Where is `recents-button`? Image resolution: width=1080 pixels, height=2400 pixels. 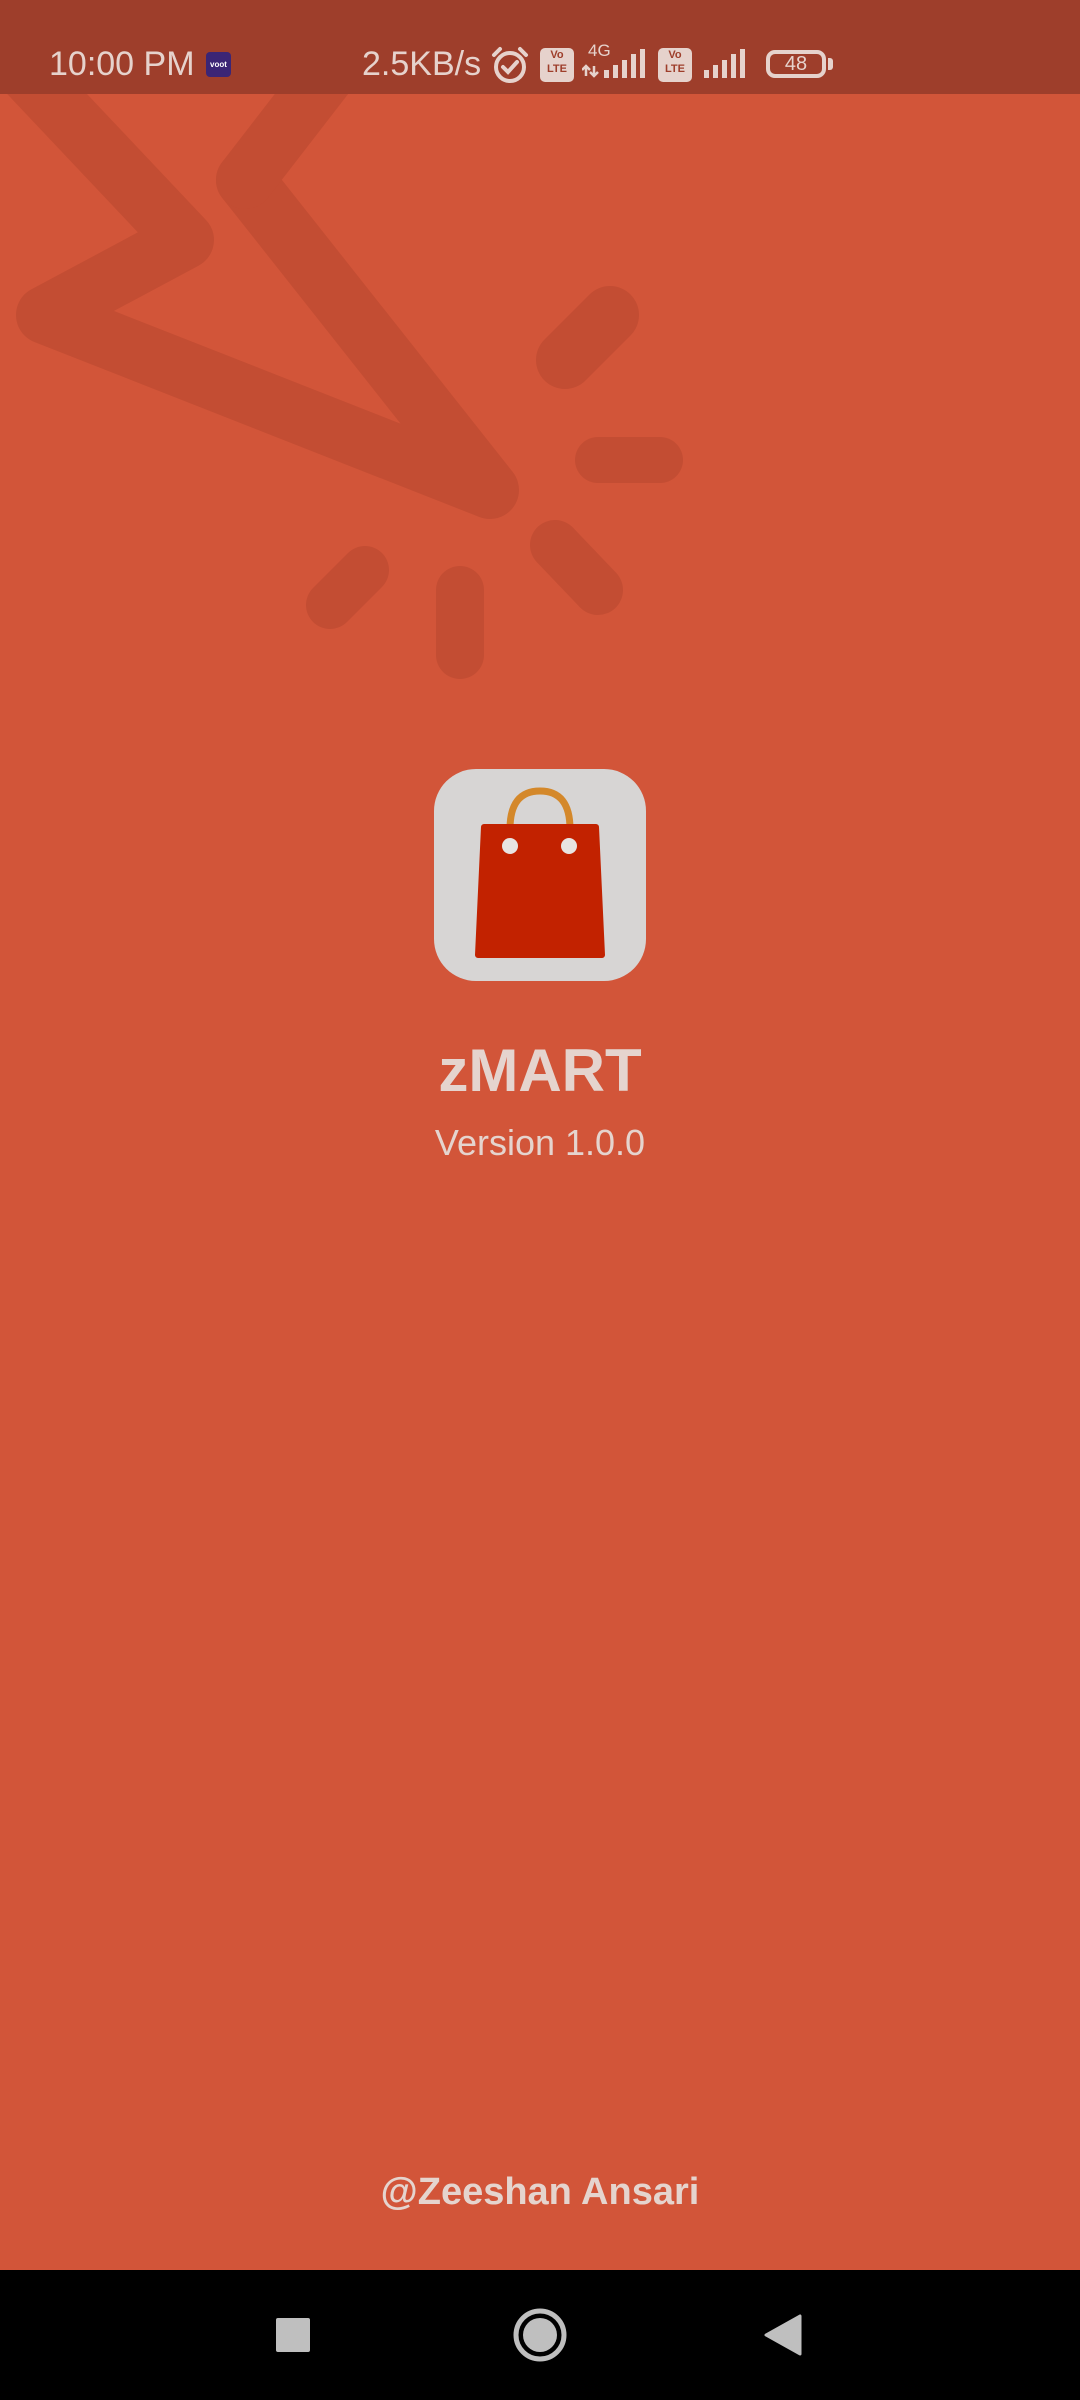
recents-button is located at coordinates (293, 2335).